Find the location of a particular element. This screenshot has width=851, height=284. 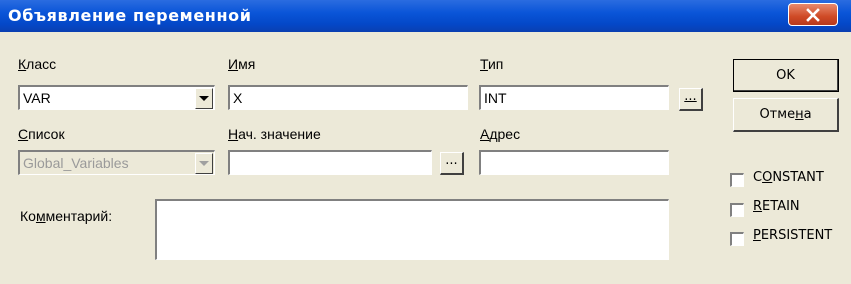

persistent-label: PERSISTENT is located at coordinates (793, 235).